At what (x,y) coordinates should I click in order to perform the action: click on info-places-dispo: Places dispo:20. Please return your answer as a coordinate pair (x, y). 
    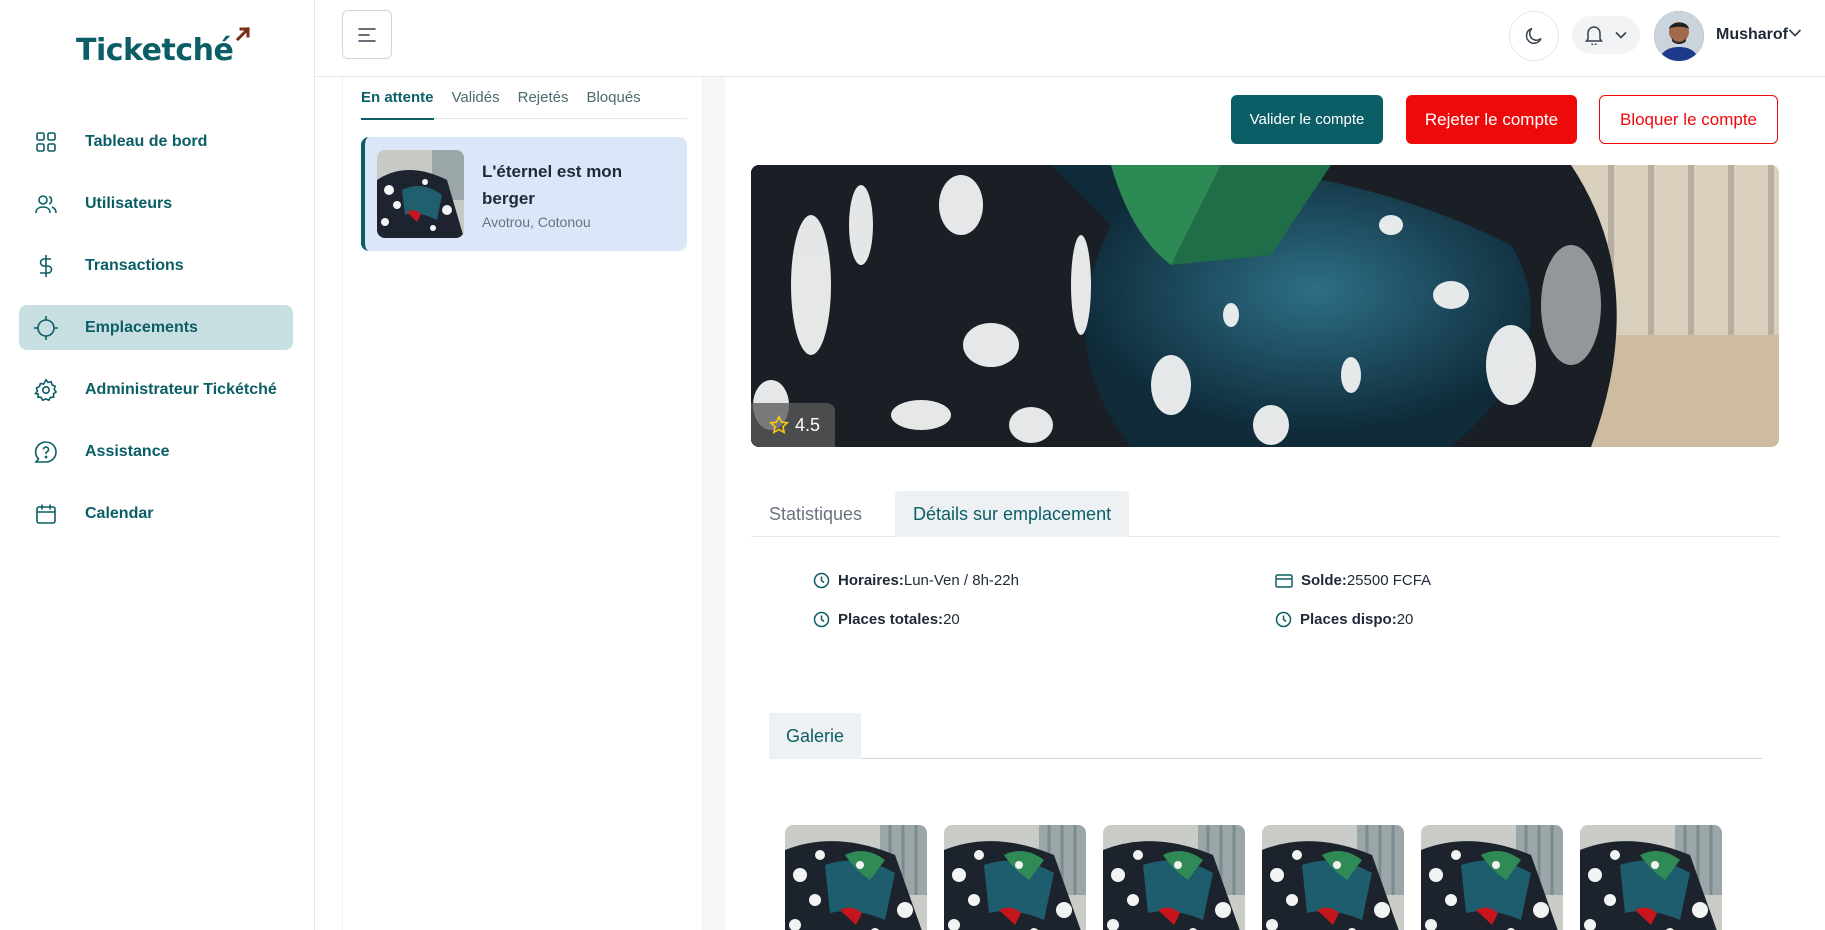
    Looking at the image, I should click on (1344, 619).